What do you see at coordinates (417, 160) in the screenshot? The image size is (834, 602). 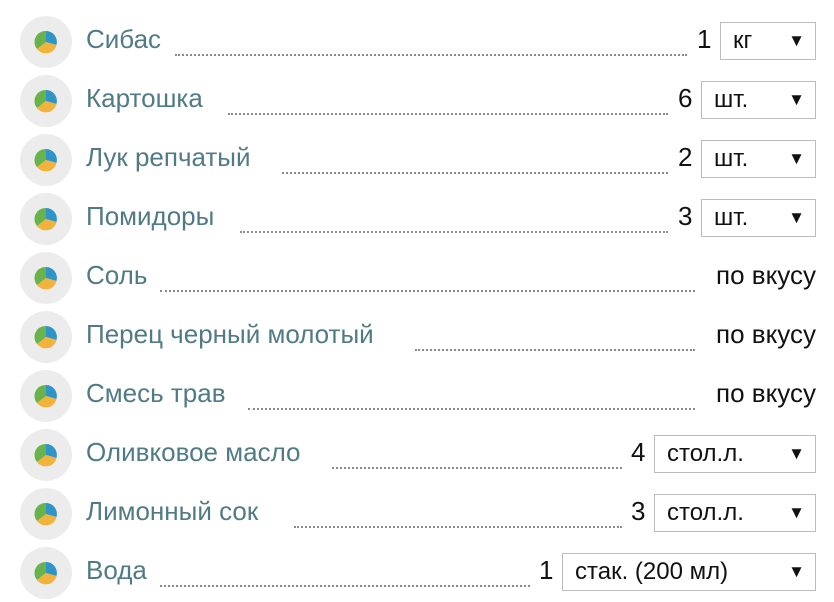 I see `ingredient-row: Лук репчатый 2 шт. ▼` at bounding box center [417, 160].